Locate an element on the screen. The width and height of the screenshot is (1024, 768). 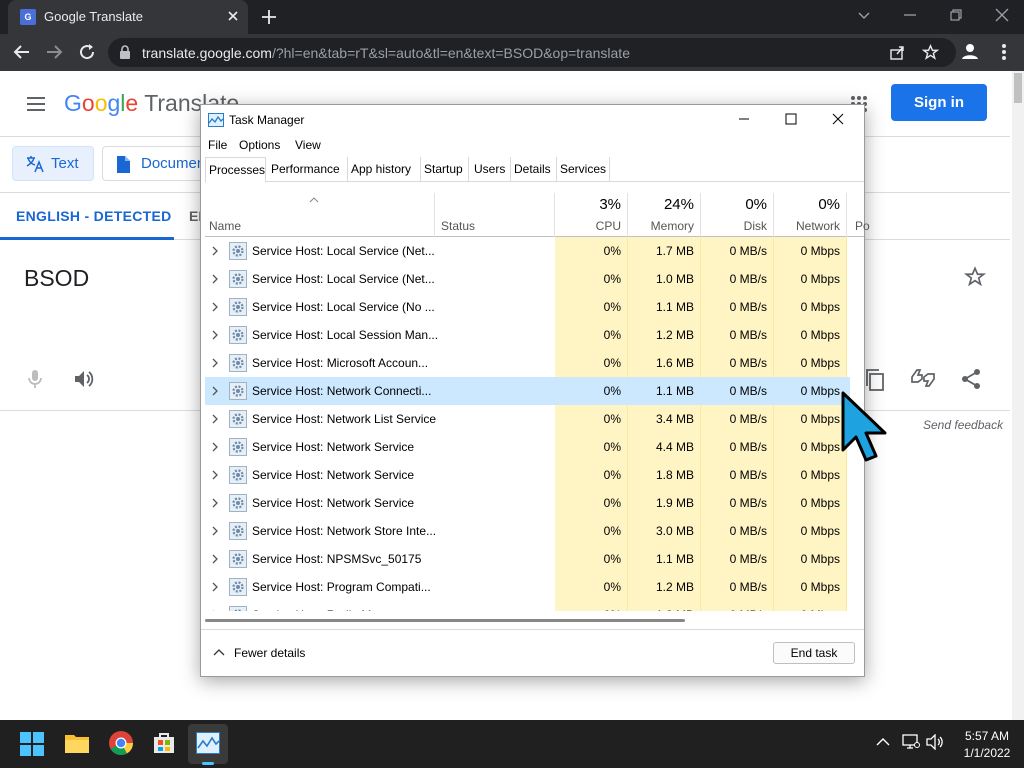
browser-tab: G Google Translate is located at coordinates (128, 17).